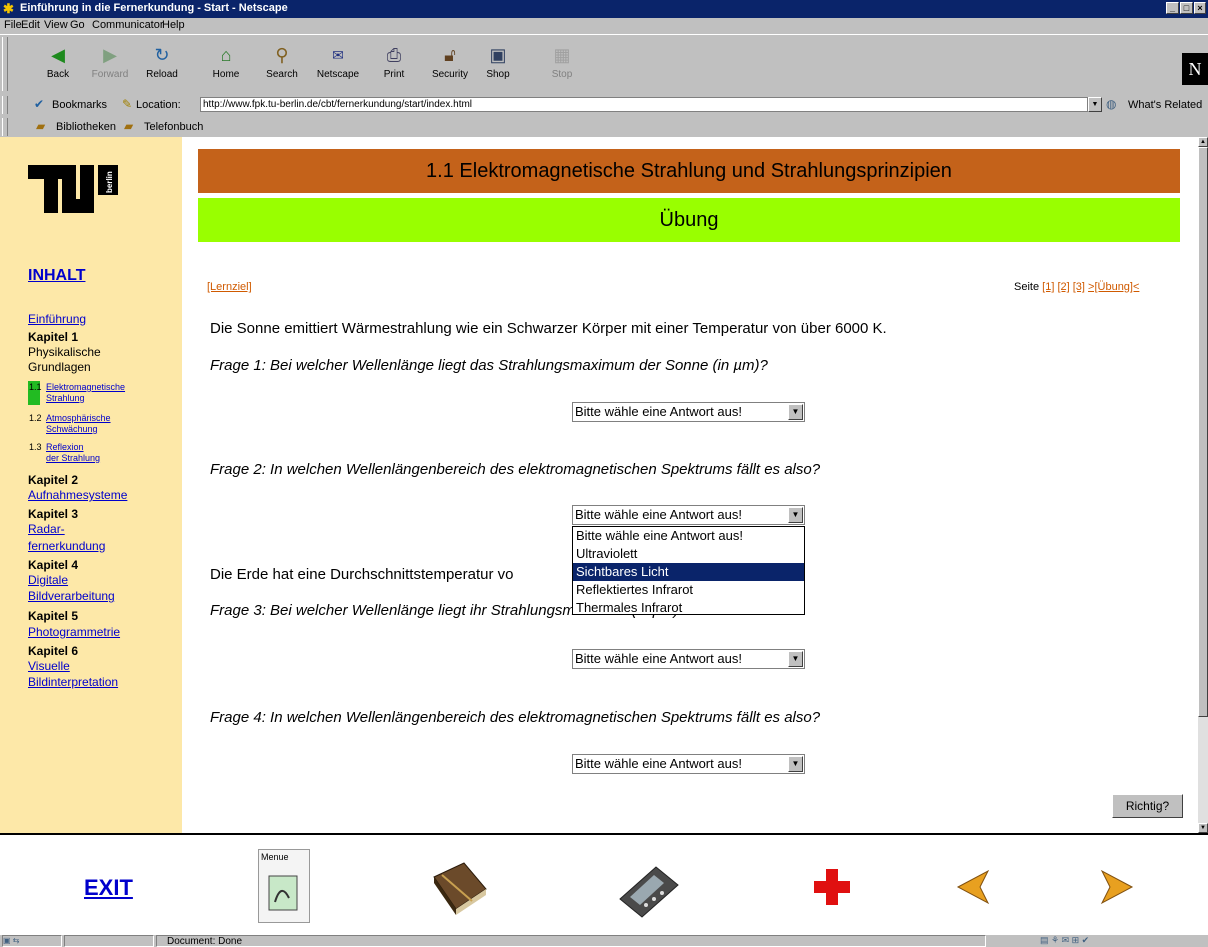 This screenshot has width=1208, height=947. What do you see at coordinates (688, 572) in the screenshot?
I see `dropdown-option-selected: Sichtbares Licht` at bounding box center [688, 572].